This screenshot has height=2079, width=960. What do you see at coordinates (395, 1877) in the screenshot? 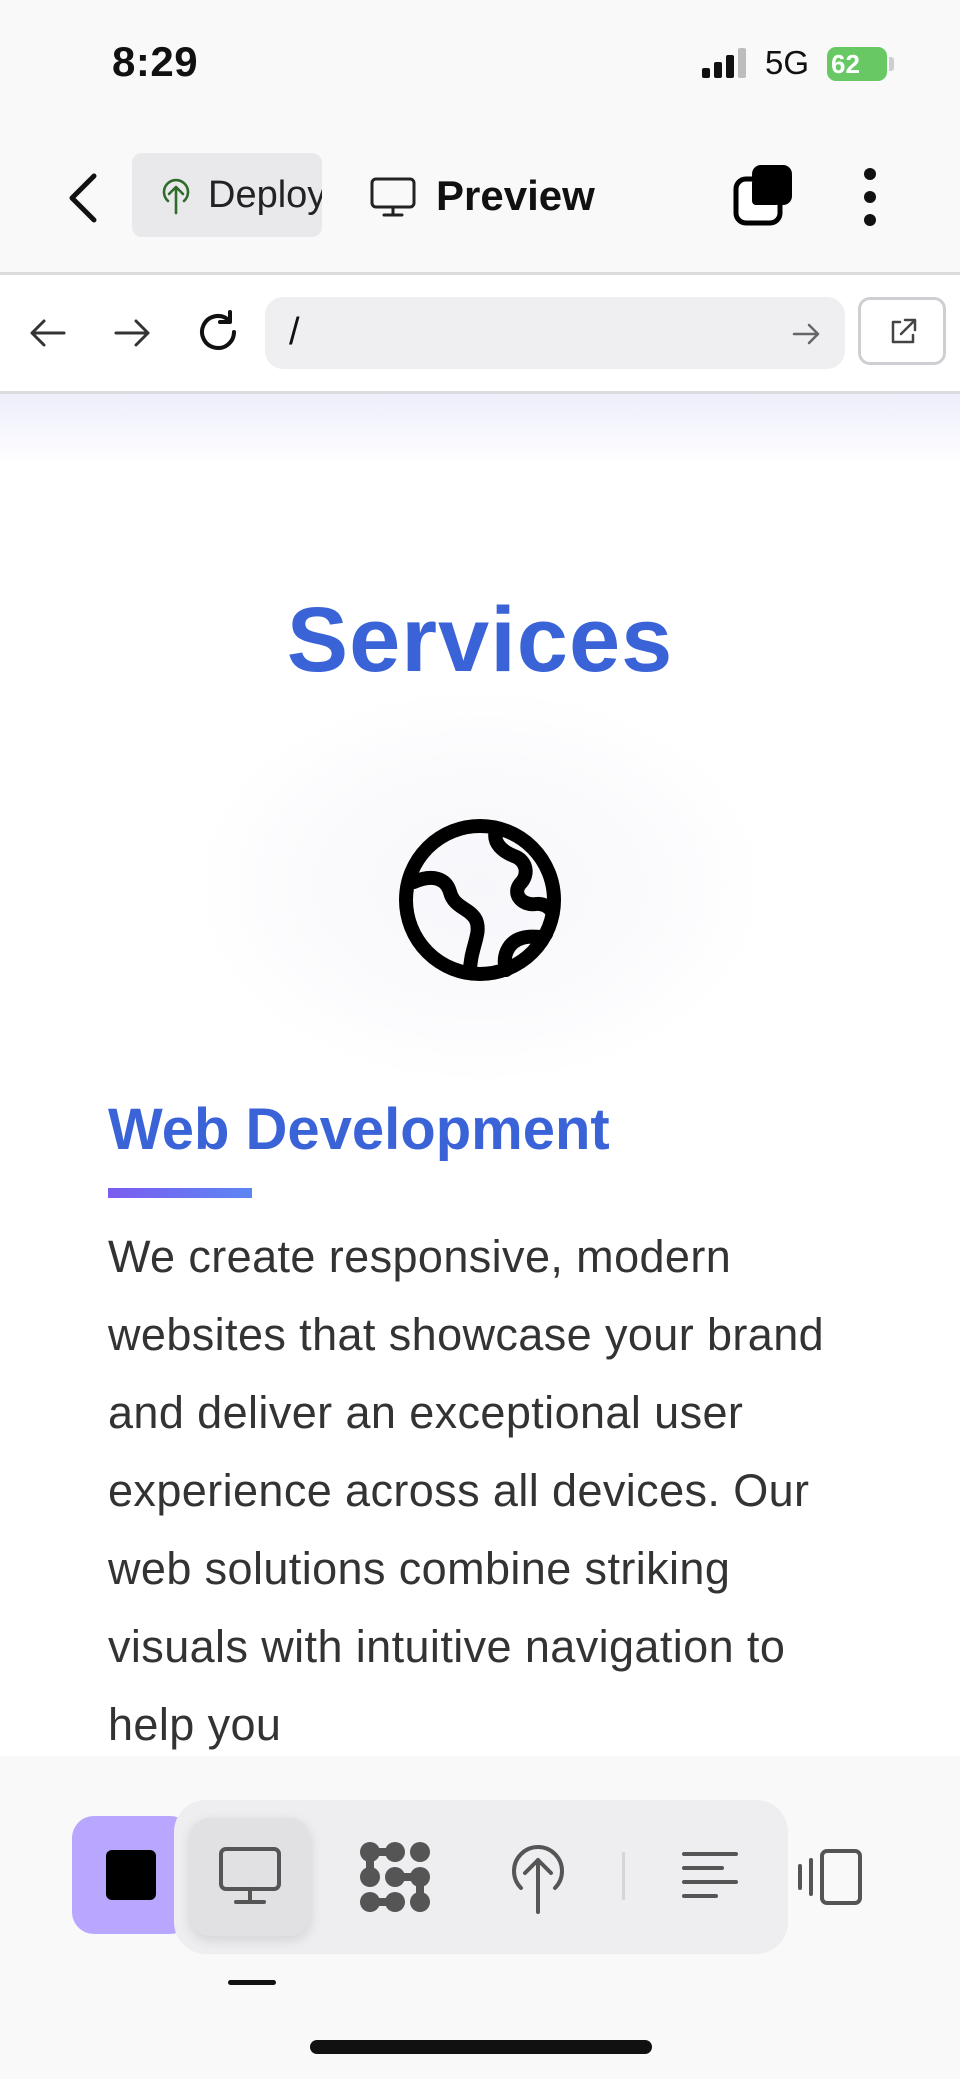
I see `pattern-icon` at bounding box center [395, 1877].